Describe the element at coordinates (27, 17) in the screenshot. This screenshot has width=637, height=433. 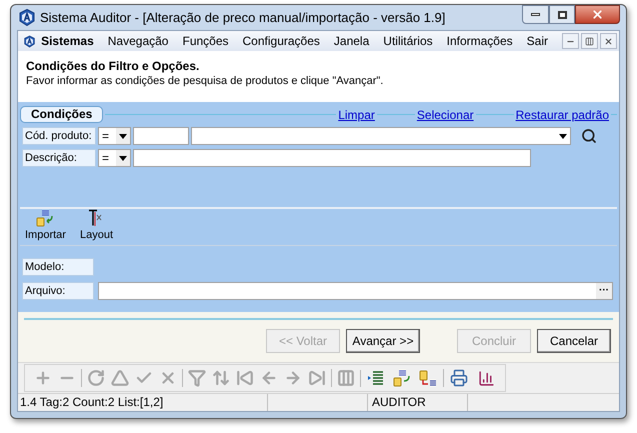
I see `app-logo-icon` at that location.